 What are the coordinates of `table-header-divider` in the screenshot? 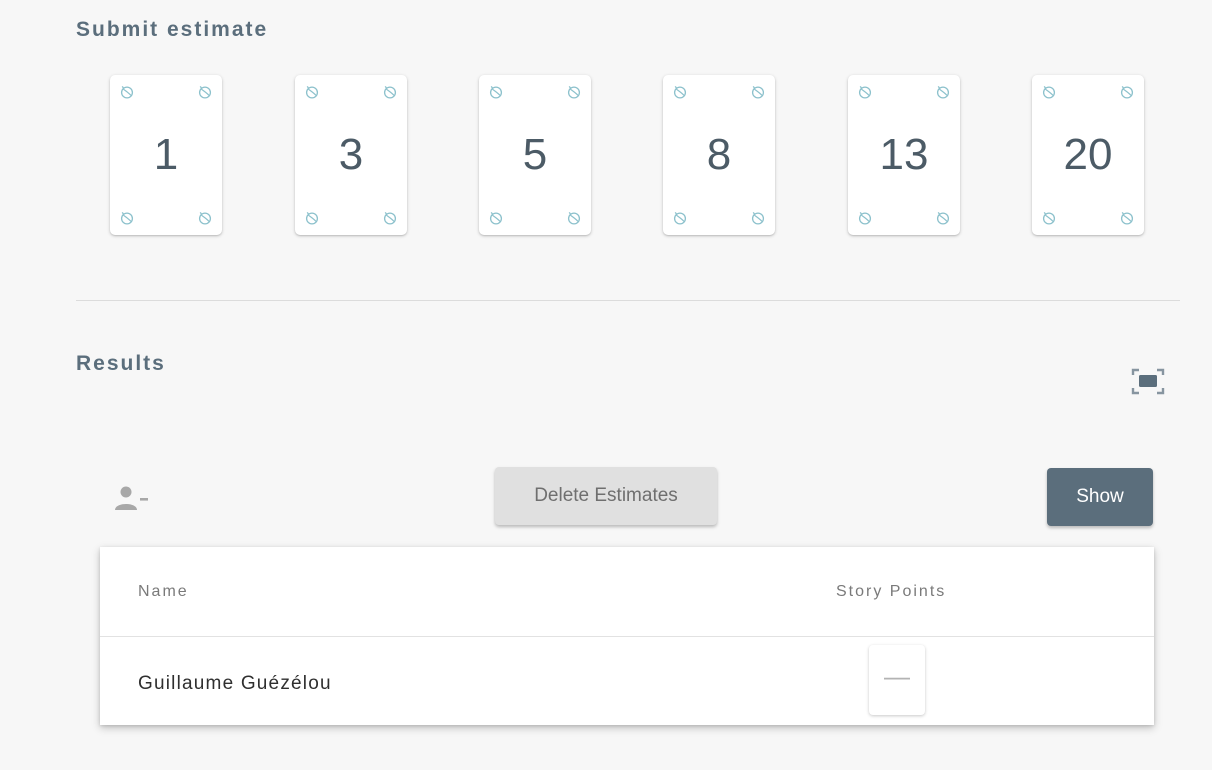 It's located at (627, 636).